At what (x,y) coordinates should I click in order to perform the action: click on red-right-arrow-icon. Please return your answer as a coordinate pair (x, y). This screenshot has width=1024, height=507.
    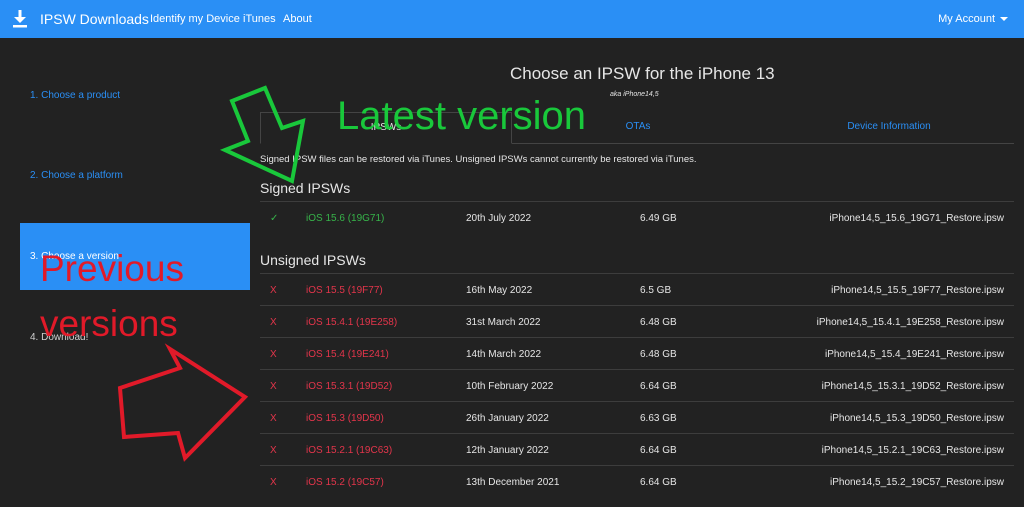
    Looking at the image, I should click on (183, 402).